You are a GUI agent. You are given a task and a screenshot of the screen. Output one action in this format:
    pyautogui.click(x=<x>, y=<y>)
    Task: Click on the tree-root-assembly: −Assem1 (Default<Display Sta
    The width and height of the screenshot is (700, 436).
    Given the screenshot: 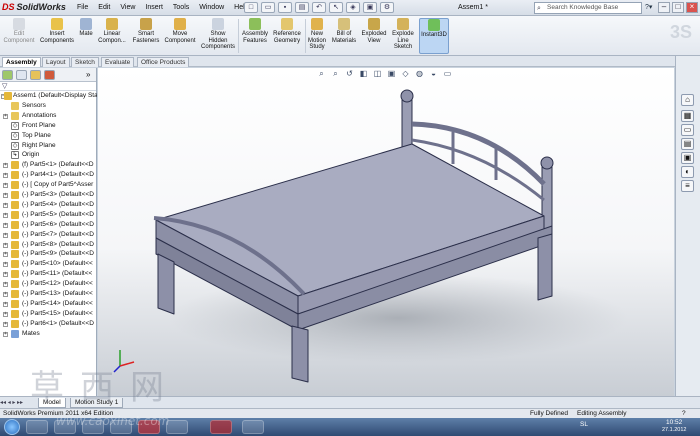 What is the action you would take?
    pyautogui.click(x=48, y=96)
    